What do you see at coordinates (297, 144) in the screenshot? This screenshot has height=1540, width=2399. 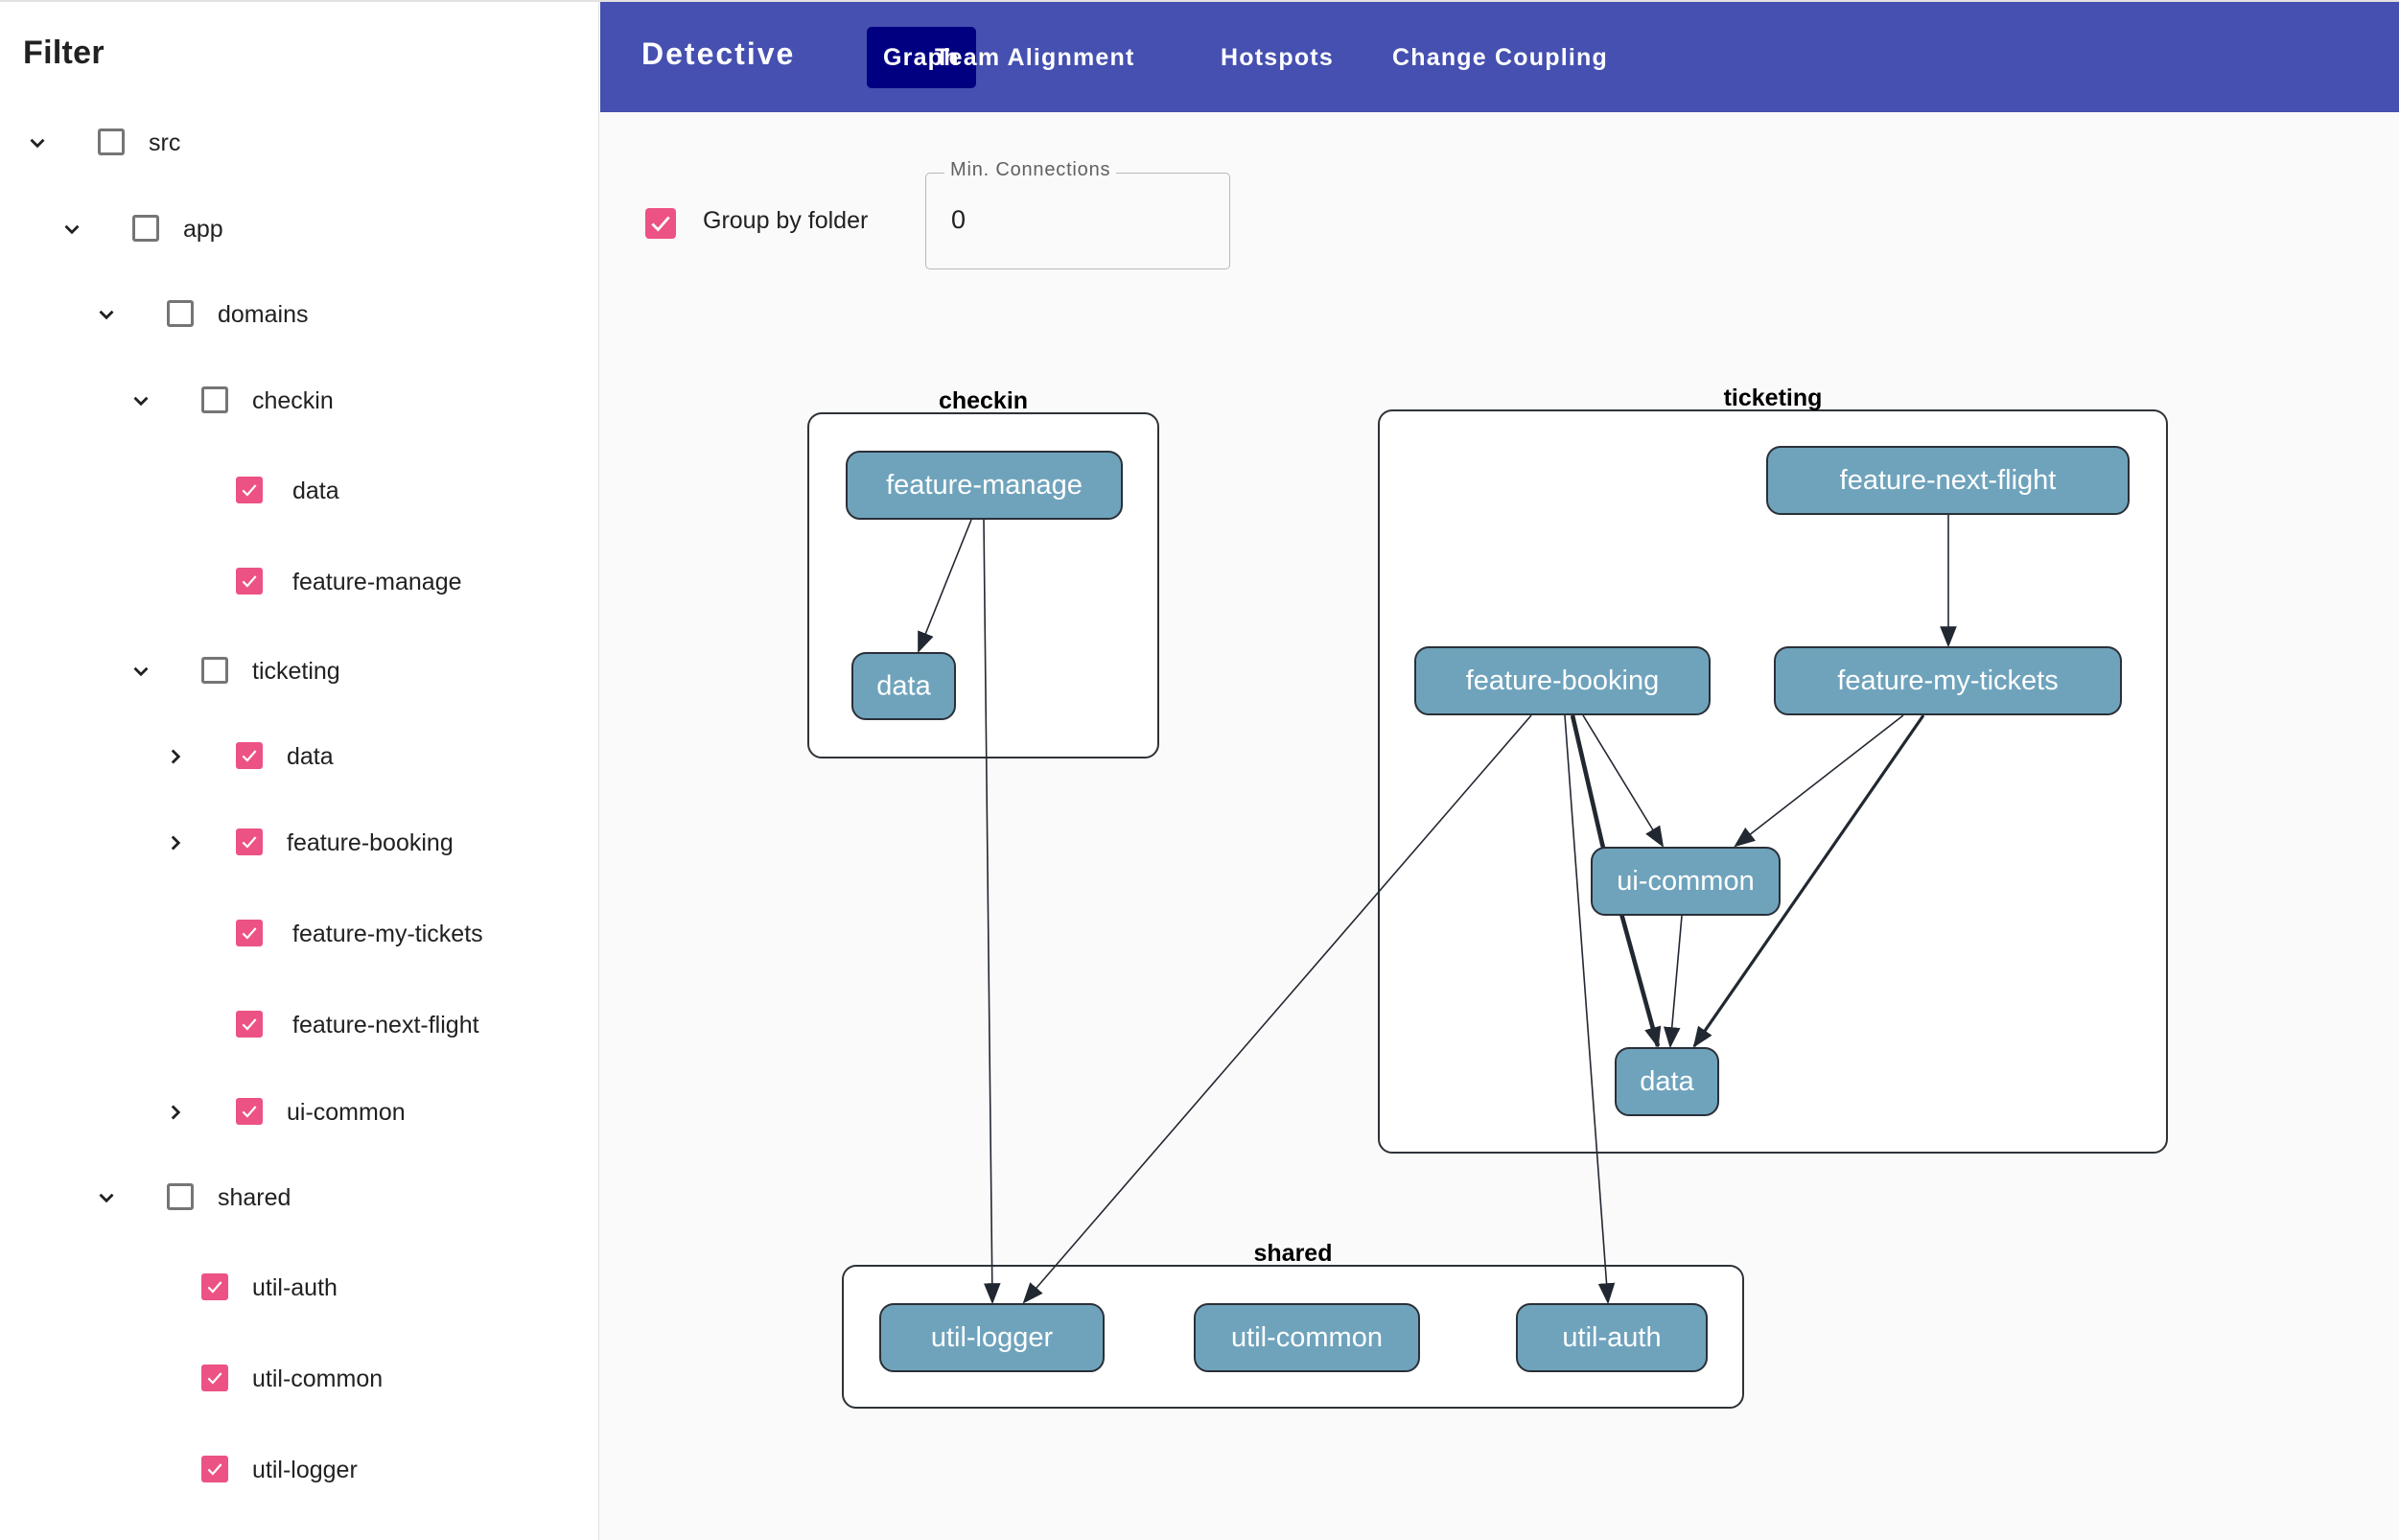 I see `tree-item-src: src` at bounding box center [297, 144].